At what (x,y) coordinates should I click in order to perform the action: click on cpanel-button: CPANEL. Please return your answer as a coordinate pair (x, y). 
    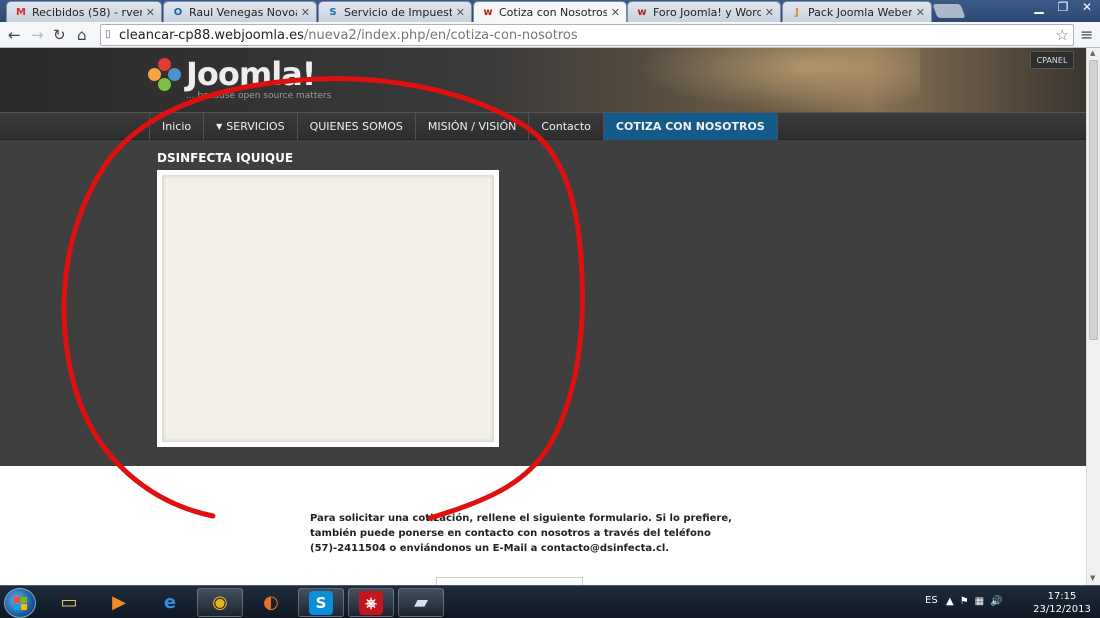
    Looking at the image, I should click on (1052, 60).